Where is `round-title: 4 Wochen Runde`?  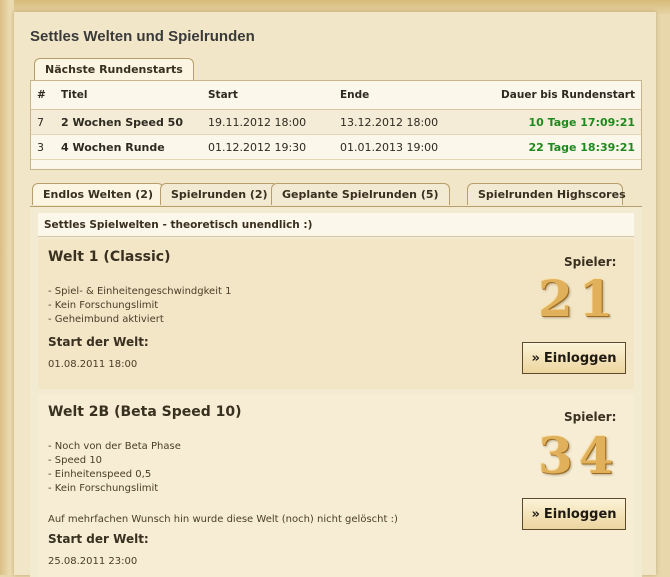 round-title: 4 Wochen Runde is located at coordinates (128, 147).